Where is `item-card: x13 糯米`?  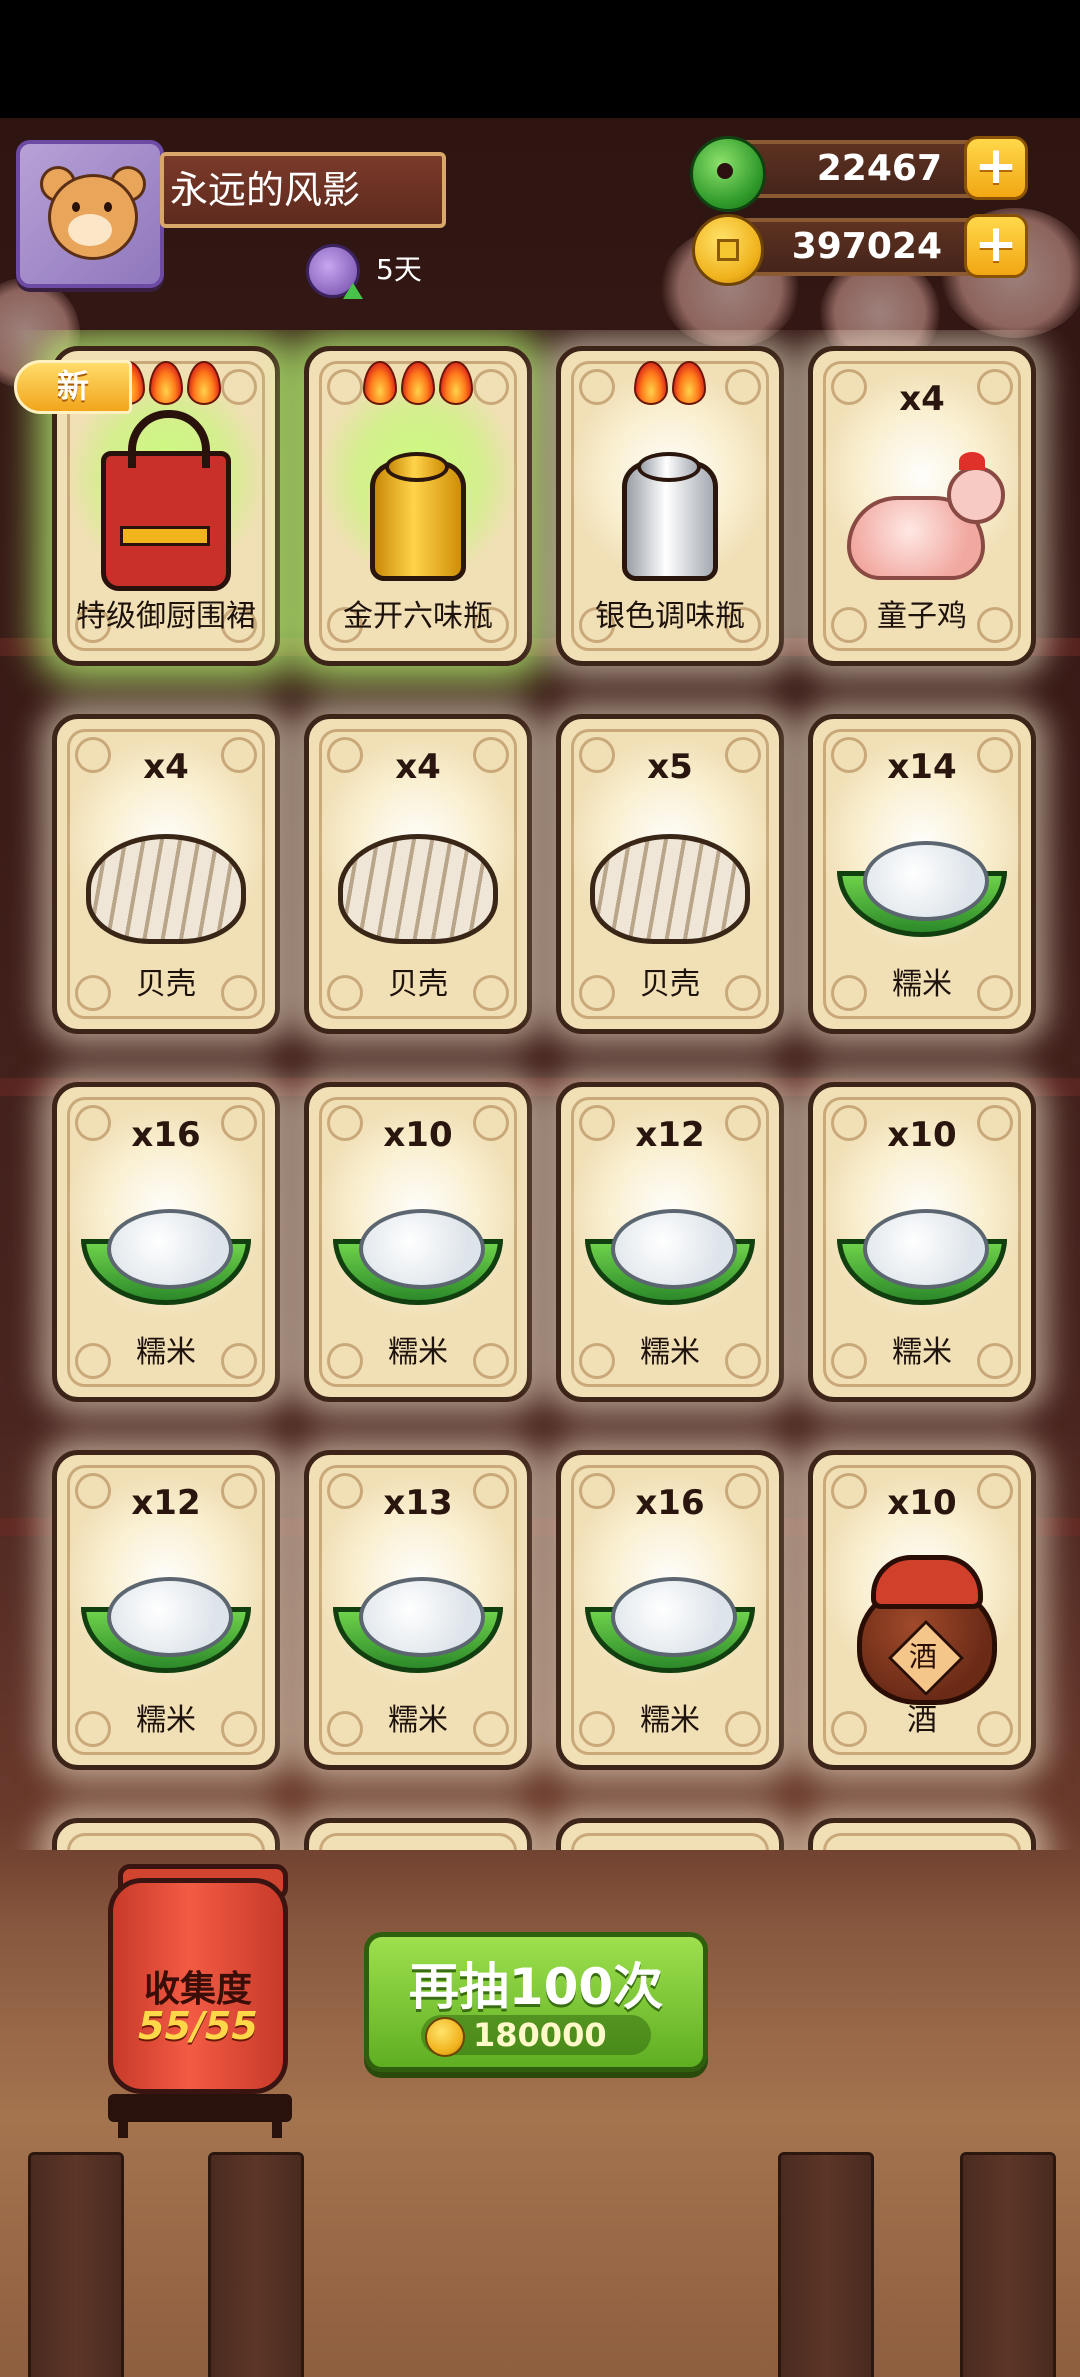 item-card: x13 糯米 is located at coordinates (418, 1610).